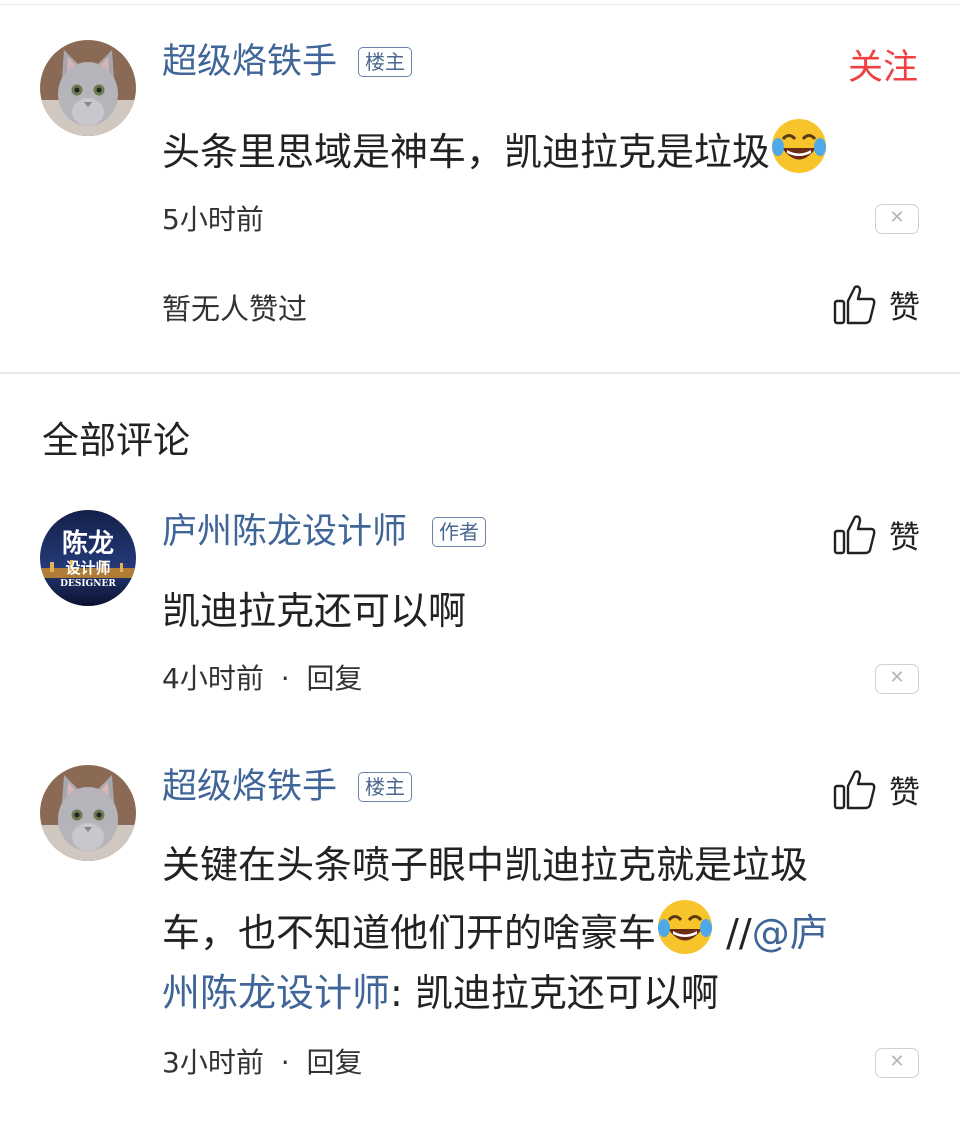  Describe the element at coordinates (554, 993) in the screenshot. I see `quoted-text: : 凯迪拉克还可以啊` at that location.